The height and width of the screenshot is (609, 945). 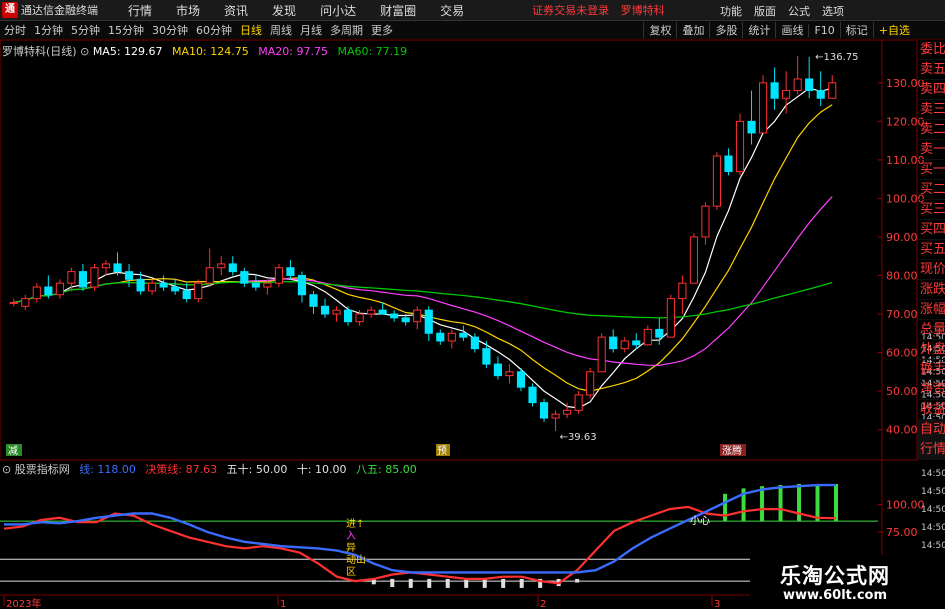 I want to click on side-item-net-assets: 净资, so click(x=931, y=390).